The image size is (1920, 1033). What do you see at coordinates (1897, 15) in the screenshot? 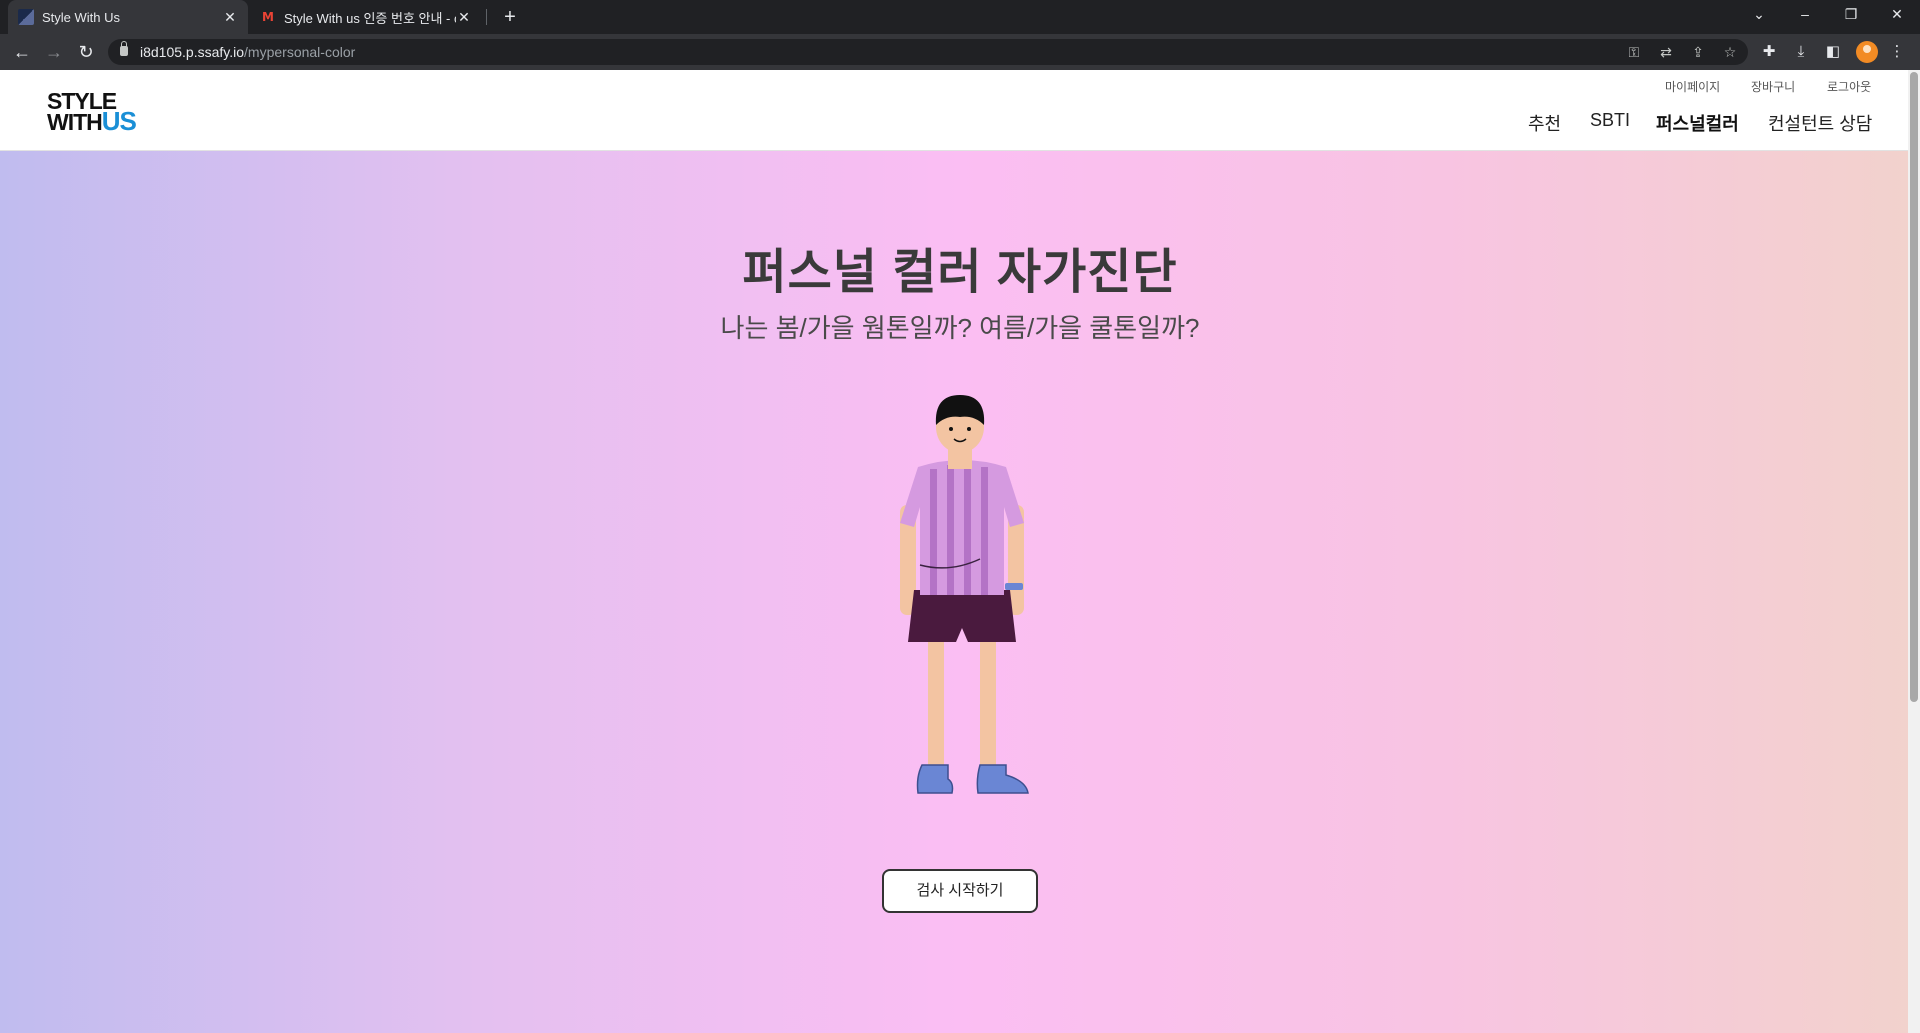
I see `close-window-icon: ✕` at bounding box center [1897, 15].